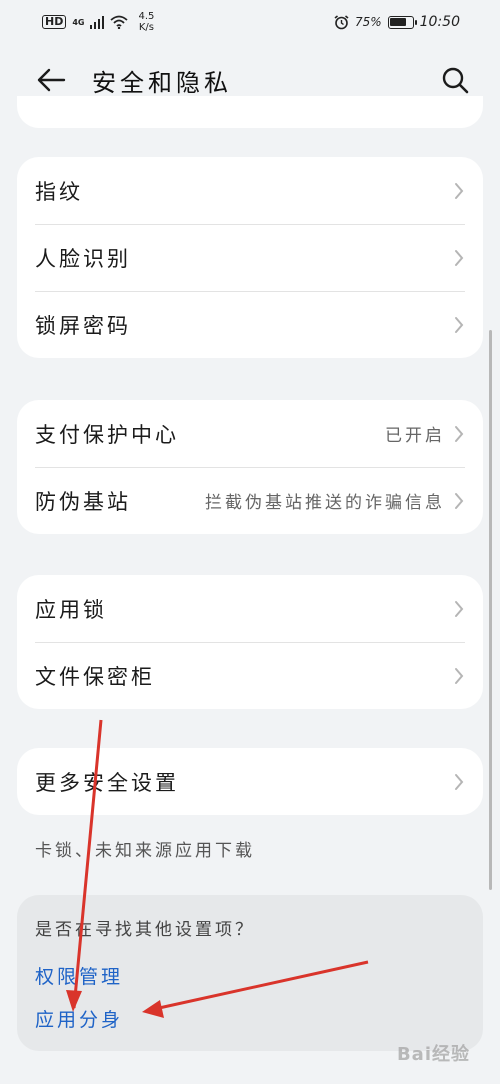 The image size is (500, 1084). Describe the element at coordinates (146, 16) in the screenshot. I see `speed-value: 4.5` at that location.